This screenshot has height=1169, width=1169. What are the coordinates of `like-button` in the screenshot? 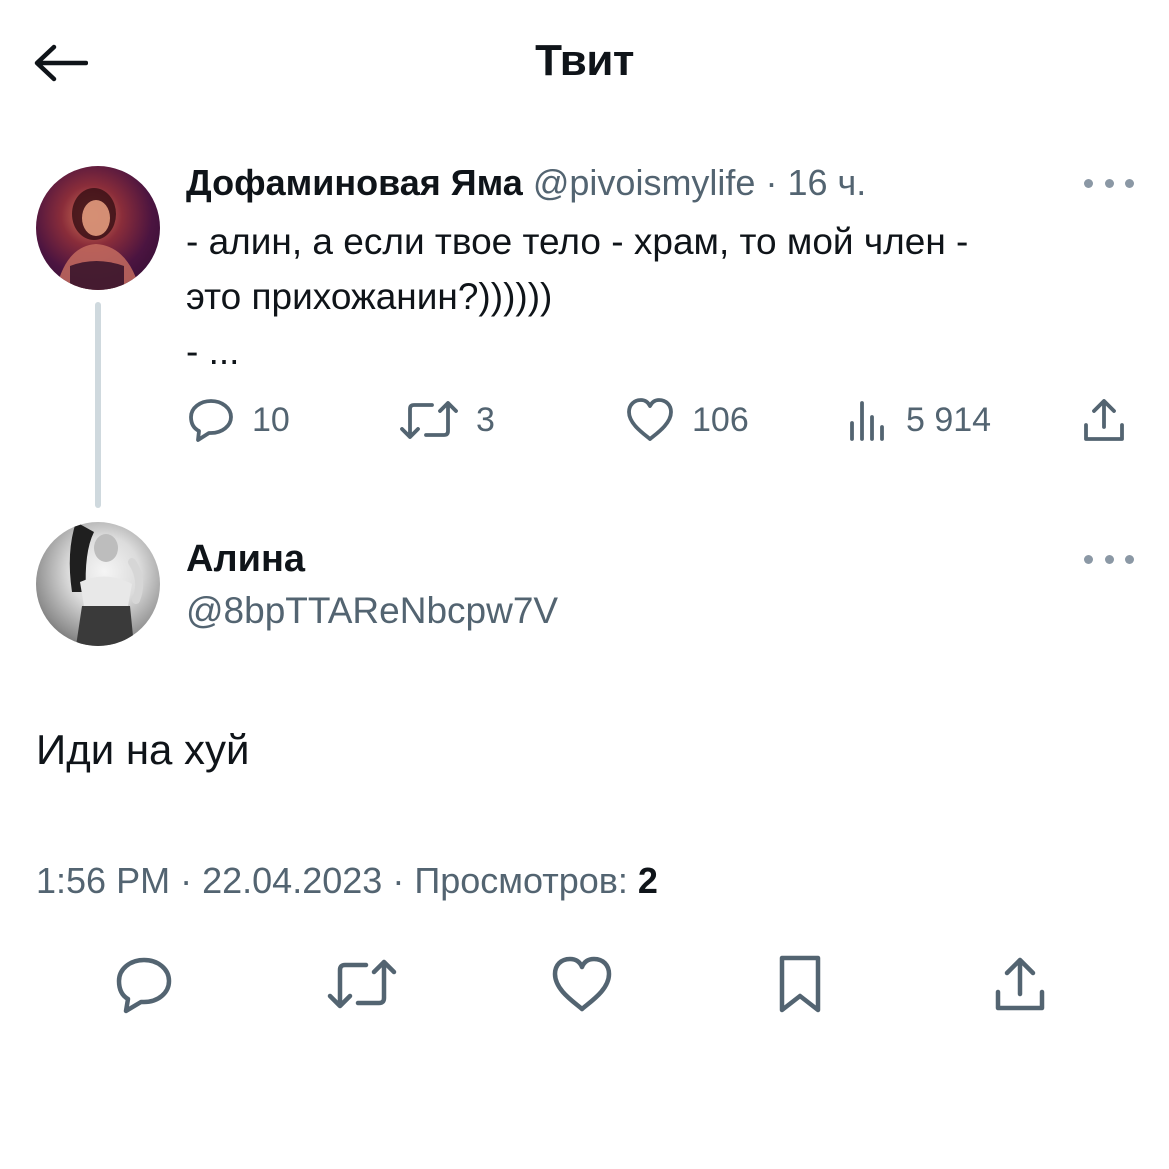 It's located at (582, 984).